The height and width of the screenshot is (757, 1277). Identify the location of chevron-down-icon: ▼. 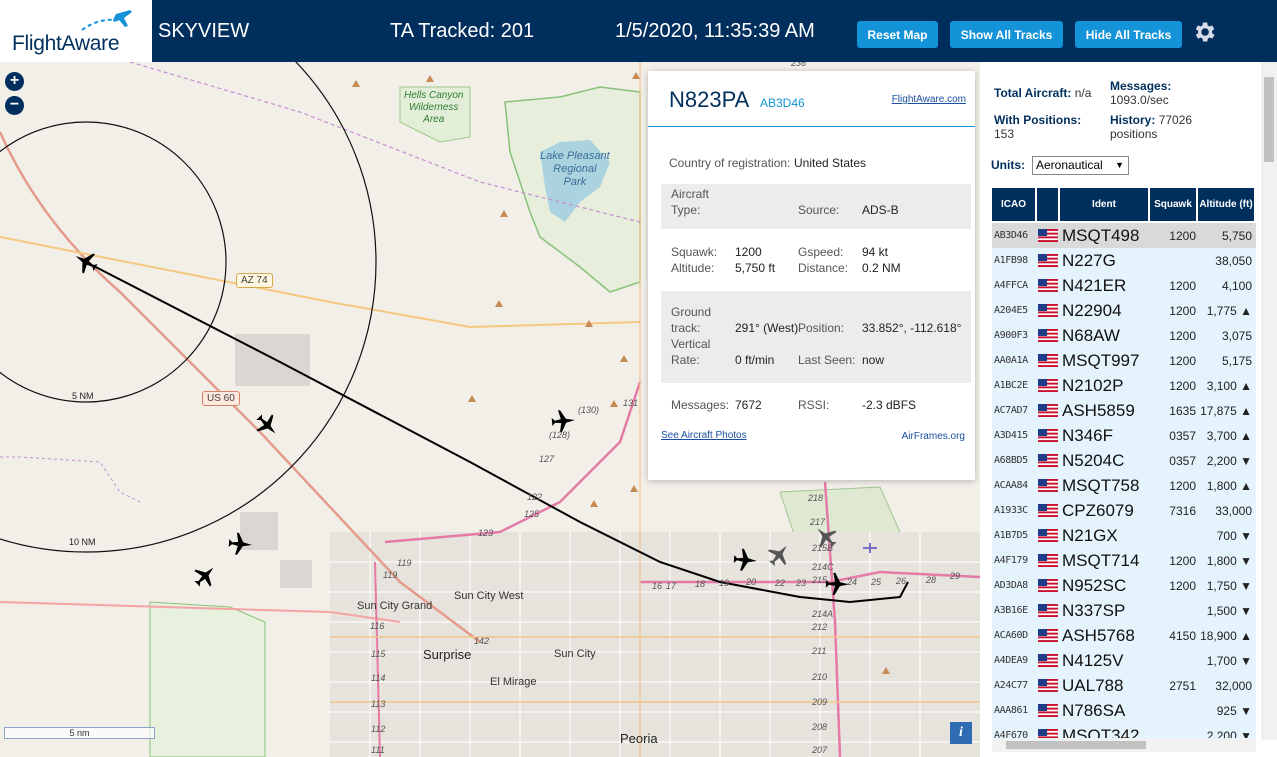
(1119, 165).